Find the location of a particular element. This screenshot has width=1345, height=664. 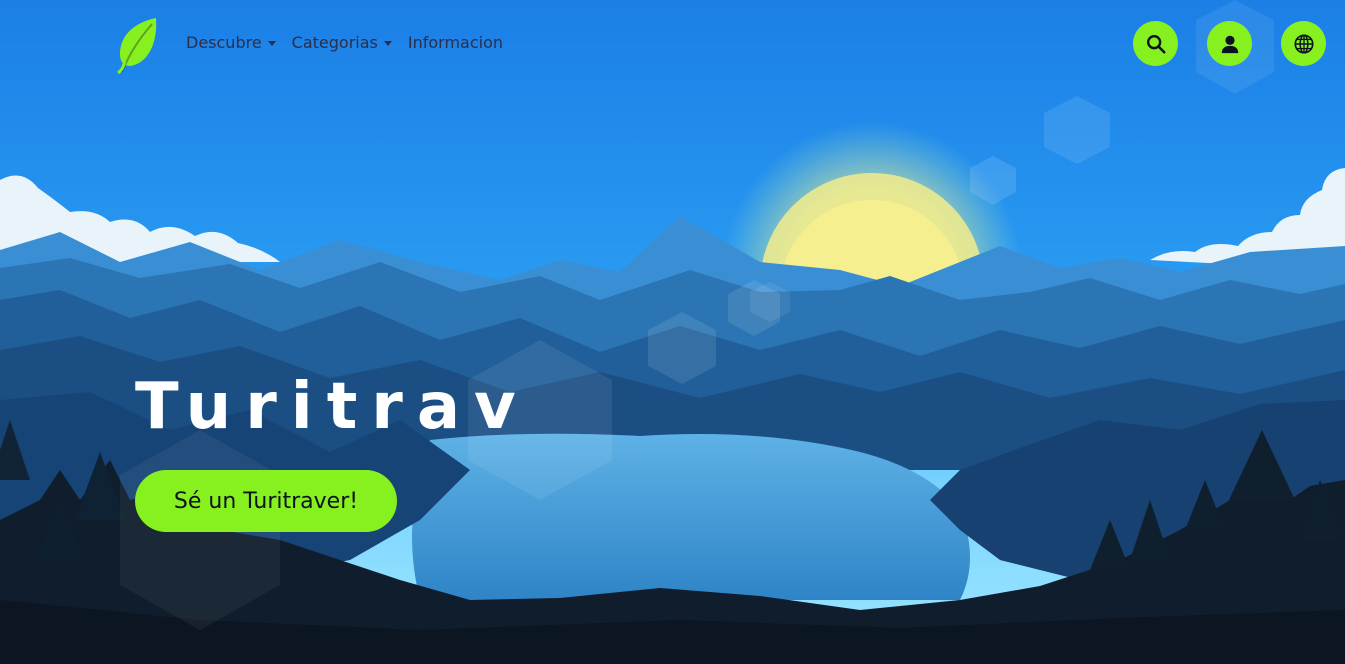

globe-icon is located at coordinates (1303, 43).